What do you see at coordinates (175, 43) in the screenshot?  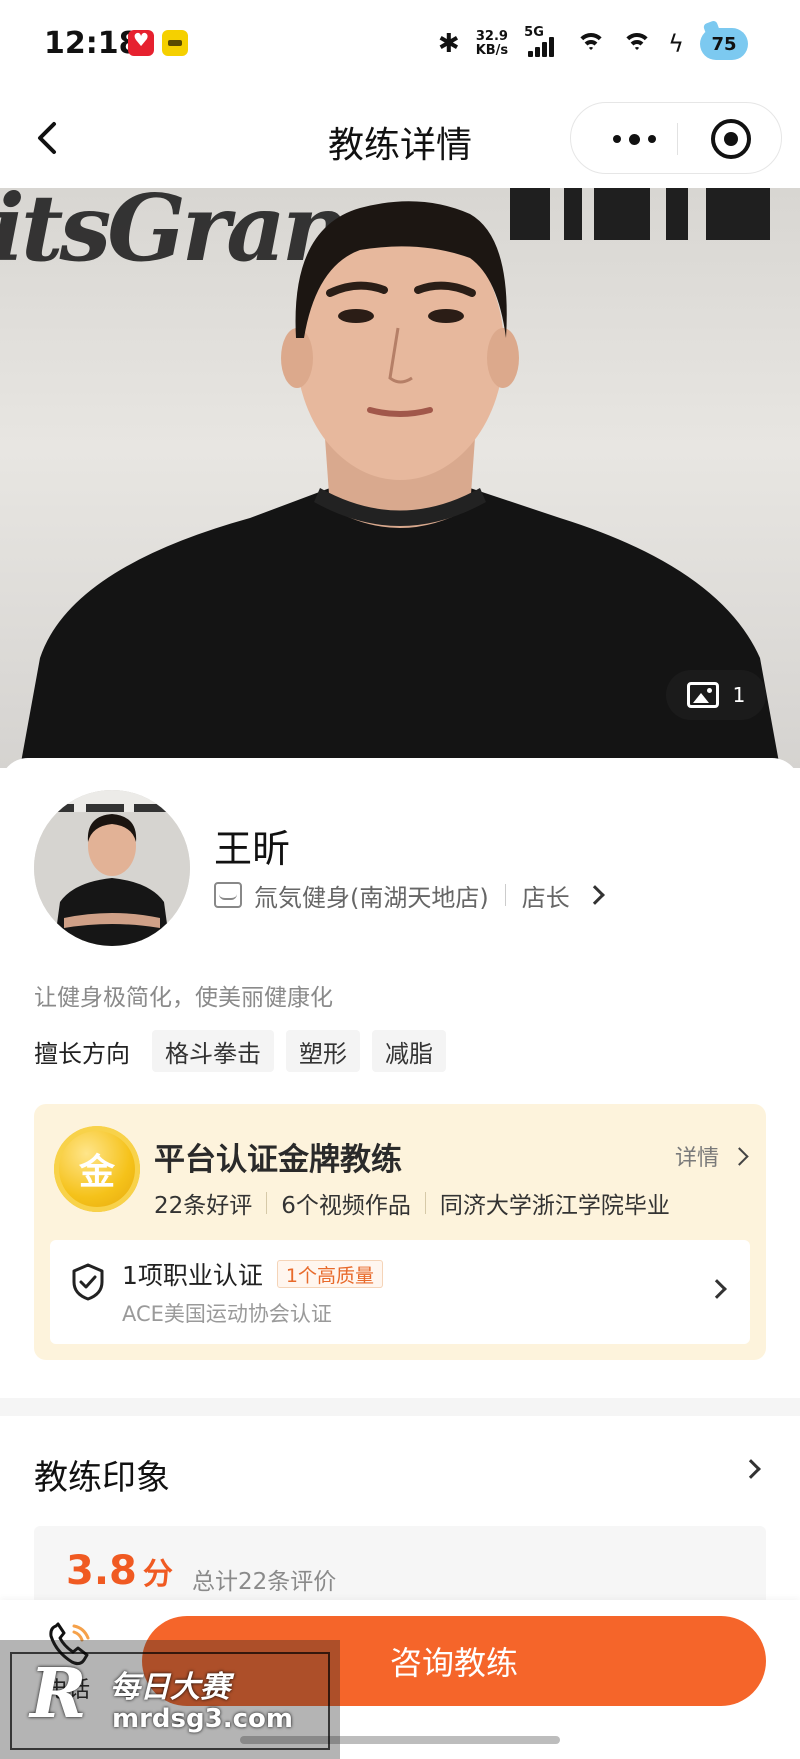 I see `yellow-app-icon` at bounding box center [175, 43].